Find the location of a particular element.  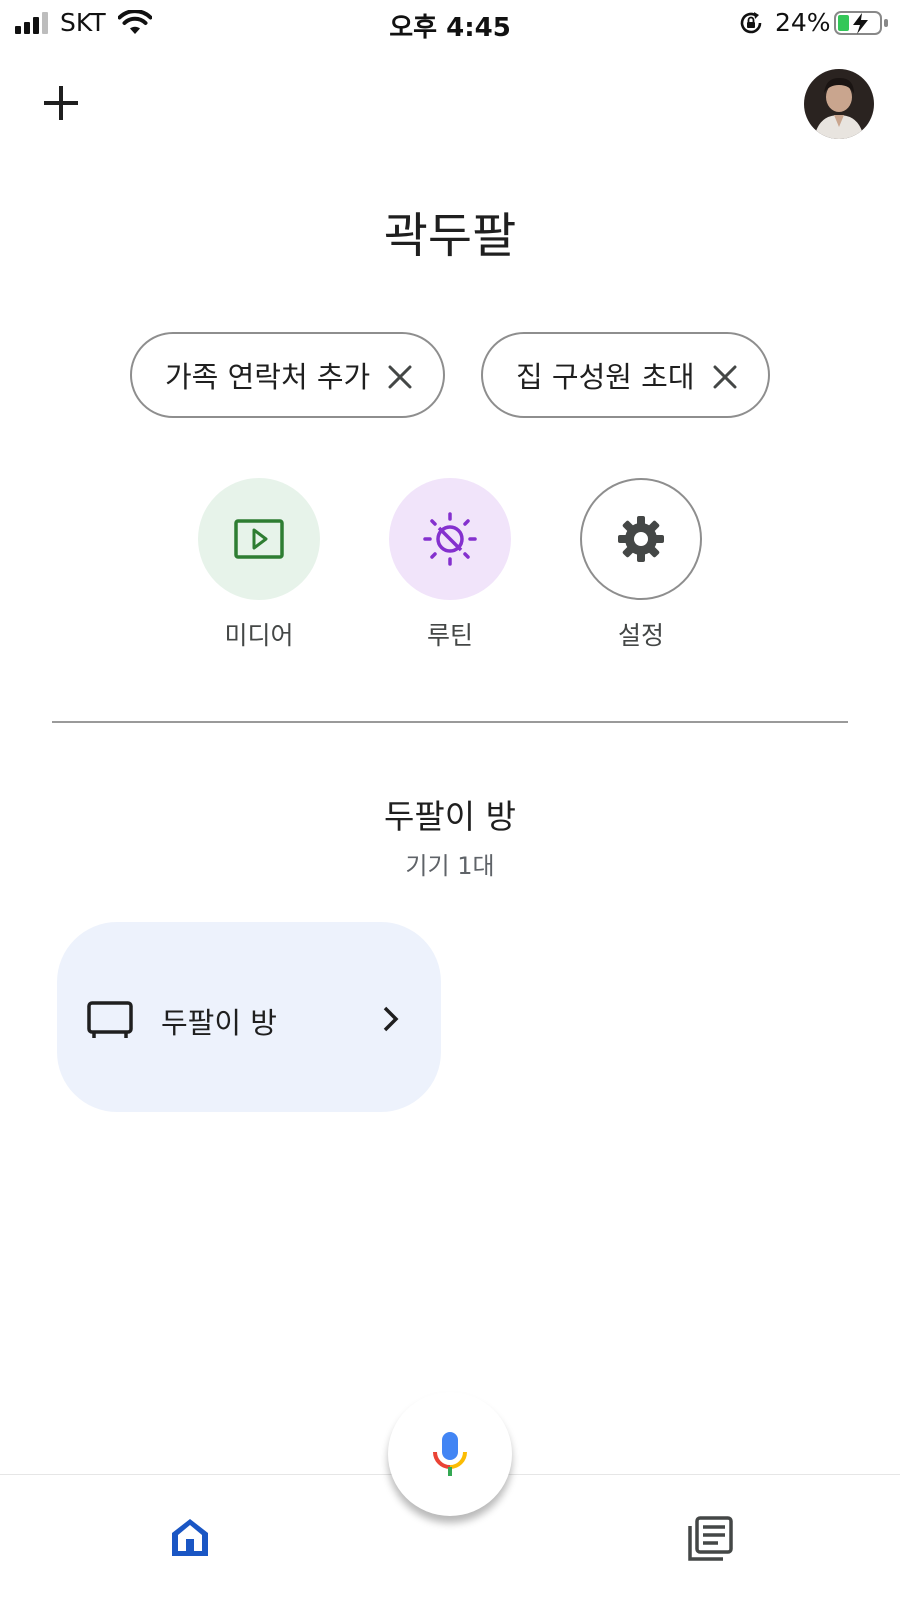

routine-button is located at coordinates (450, 539).